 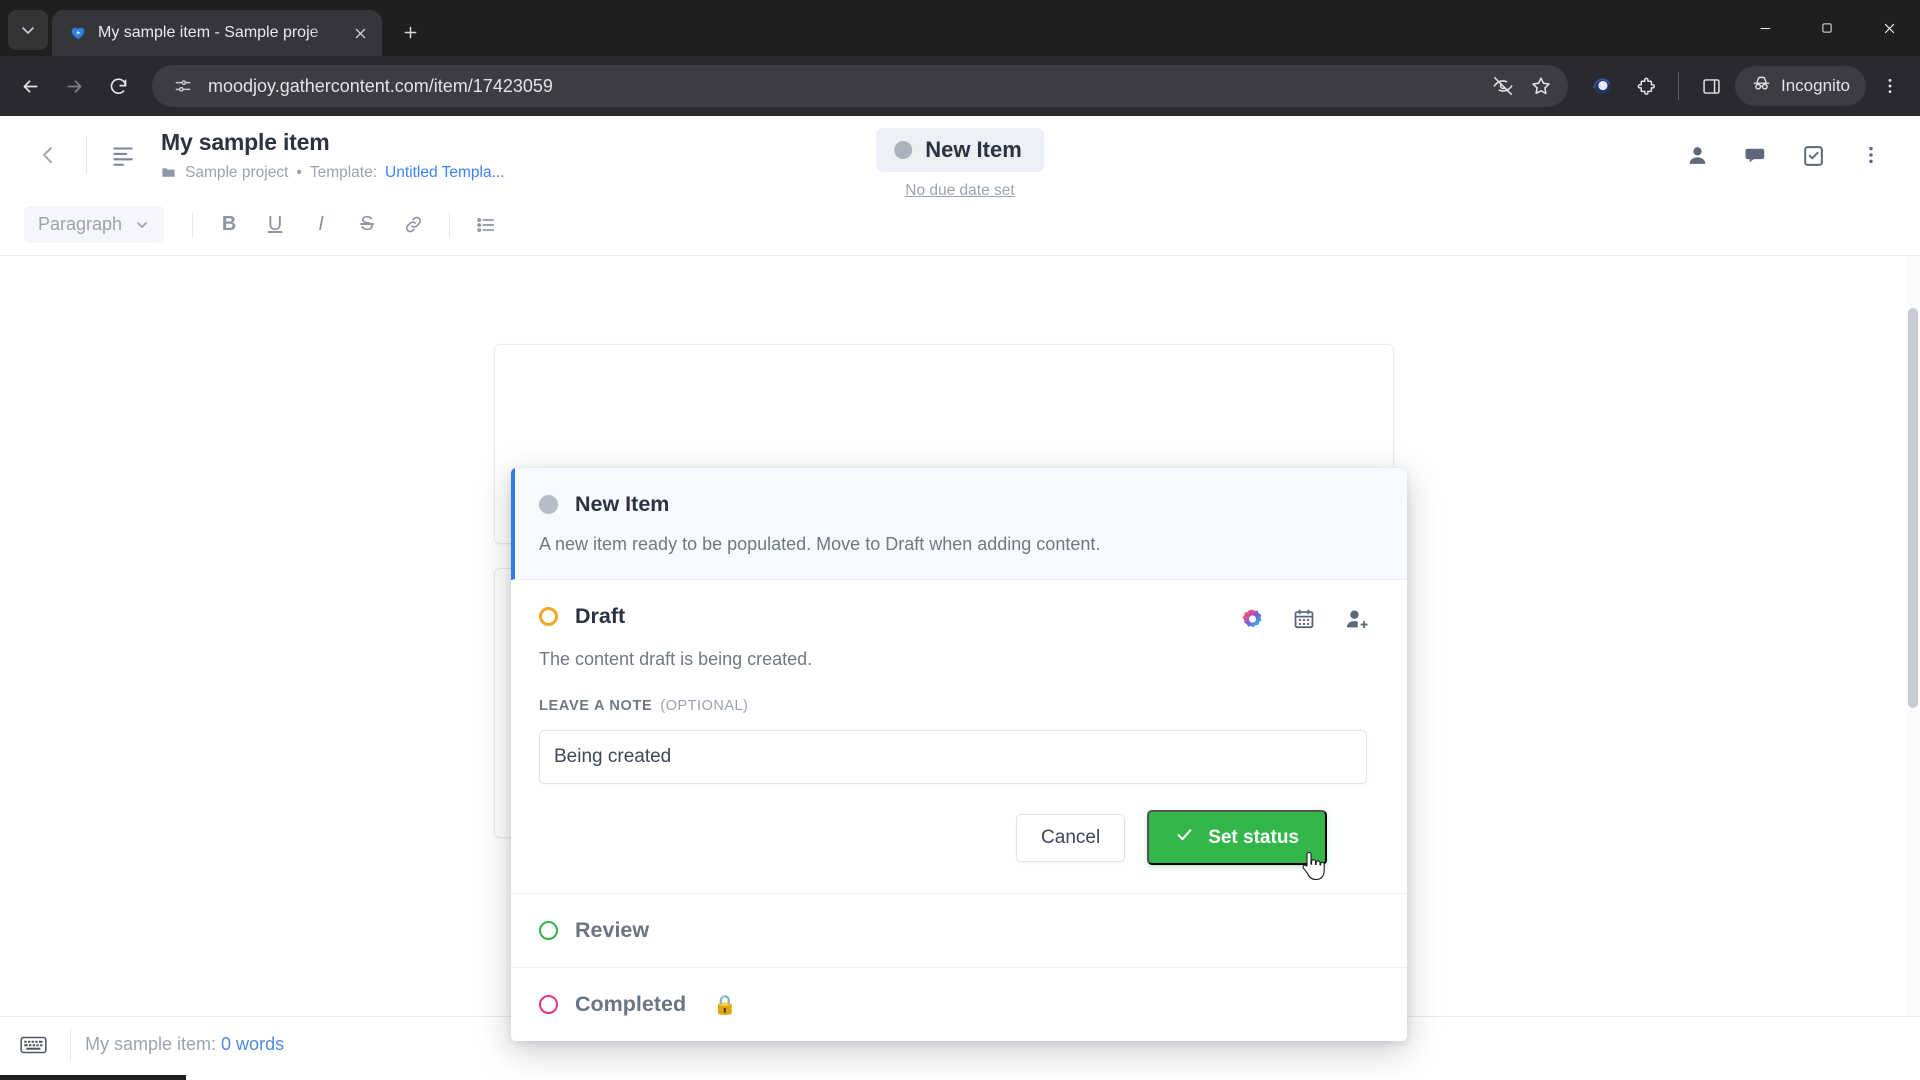 What do you see at coordinates (253, 1044) in the screenshot?
I see `word-count-value: 0 words` at bounding box center [253, 1044].